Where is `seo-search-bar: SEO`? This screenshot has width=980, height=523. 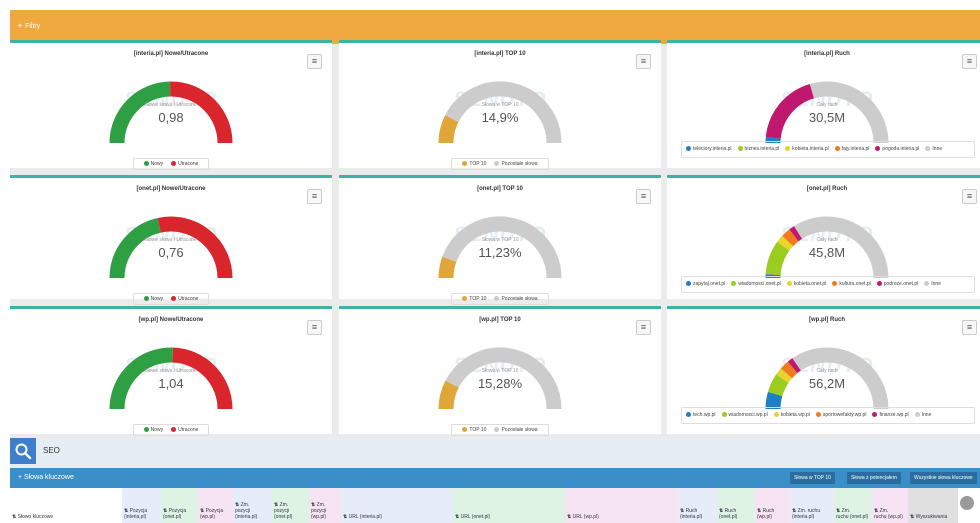 seo-search-bar: SEO is located at coordinates (495, 451).